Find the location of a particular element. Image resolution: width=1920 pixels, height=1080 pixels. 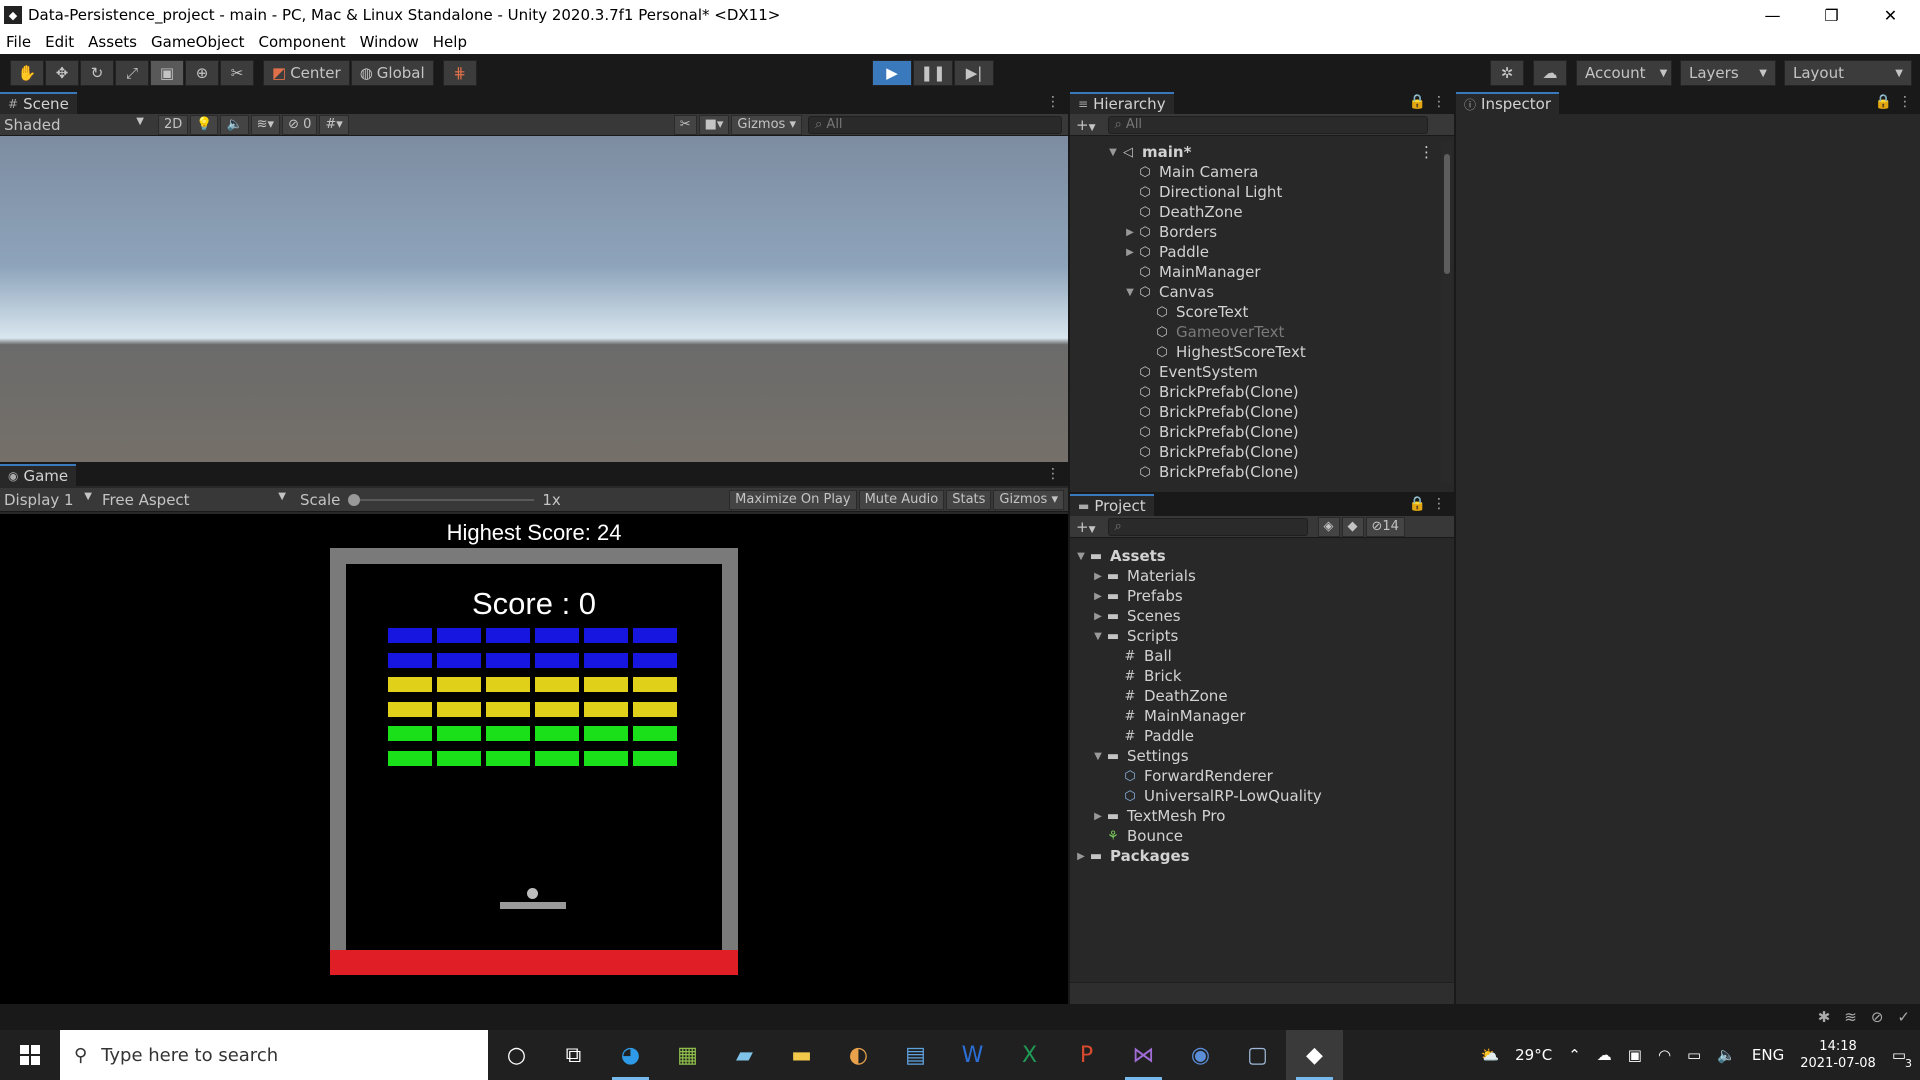

rect-tool-icon: ▣ is located at coordinates (167, 73).